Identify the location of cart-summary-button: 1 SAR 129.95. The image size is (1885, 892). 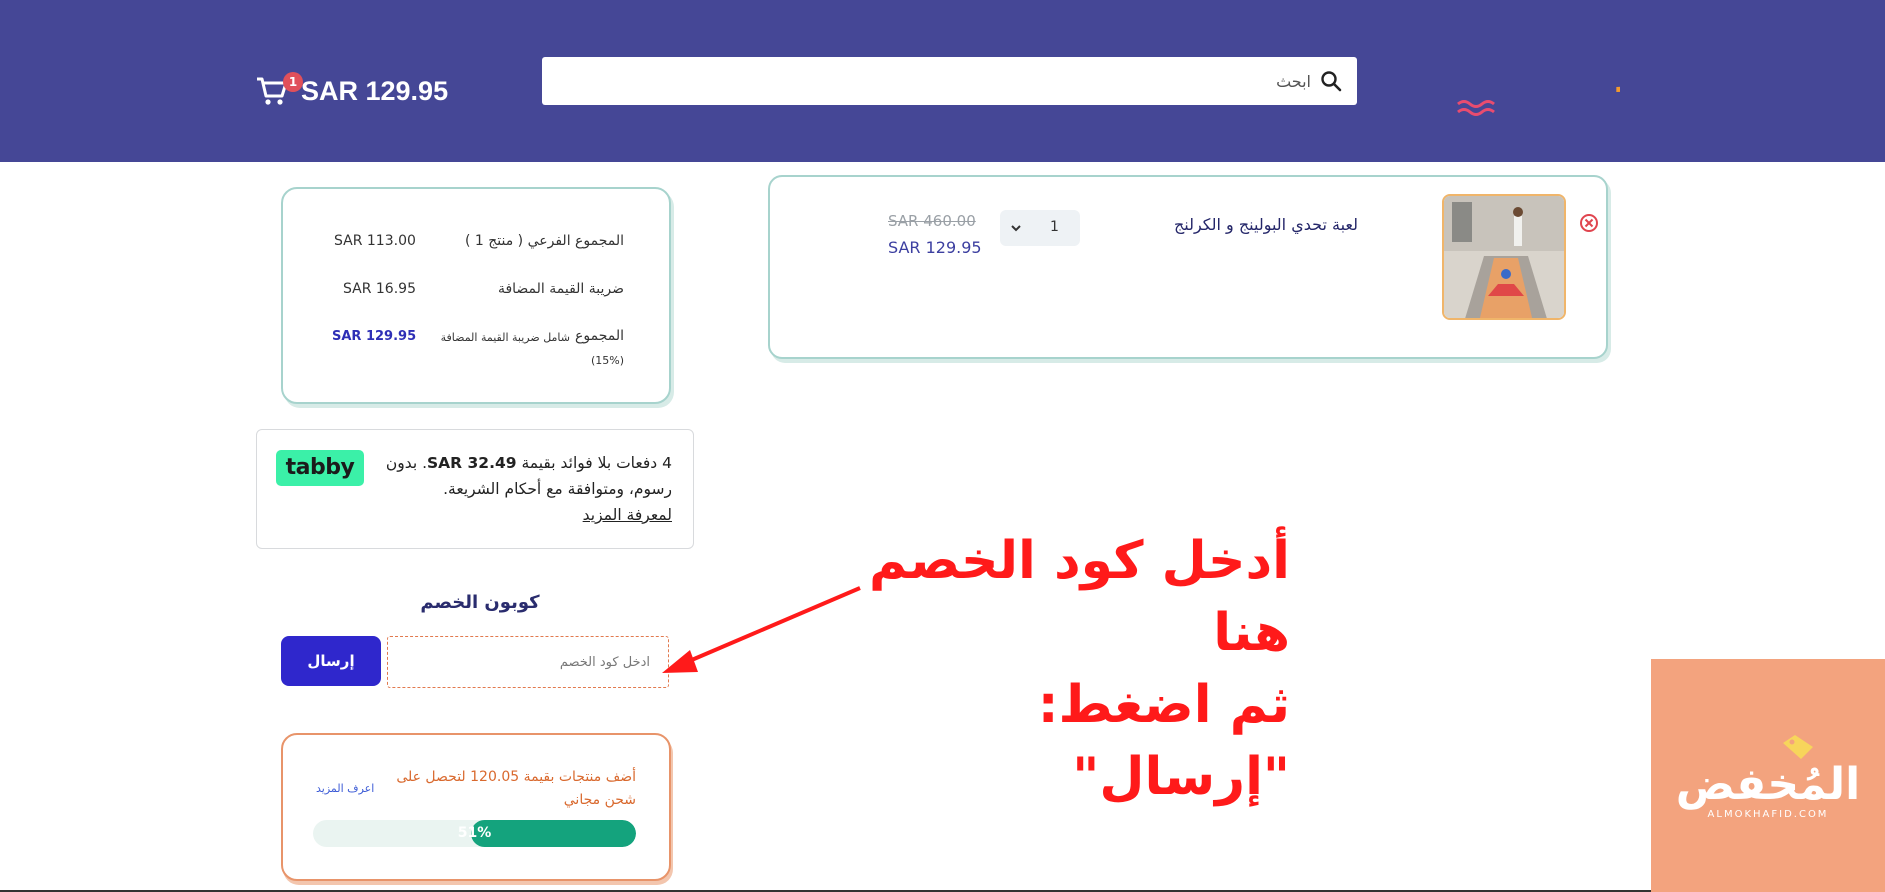
(351, 91).